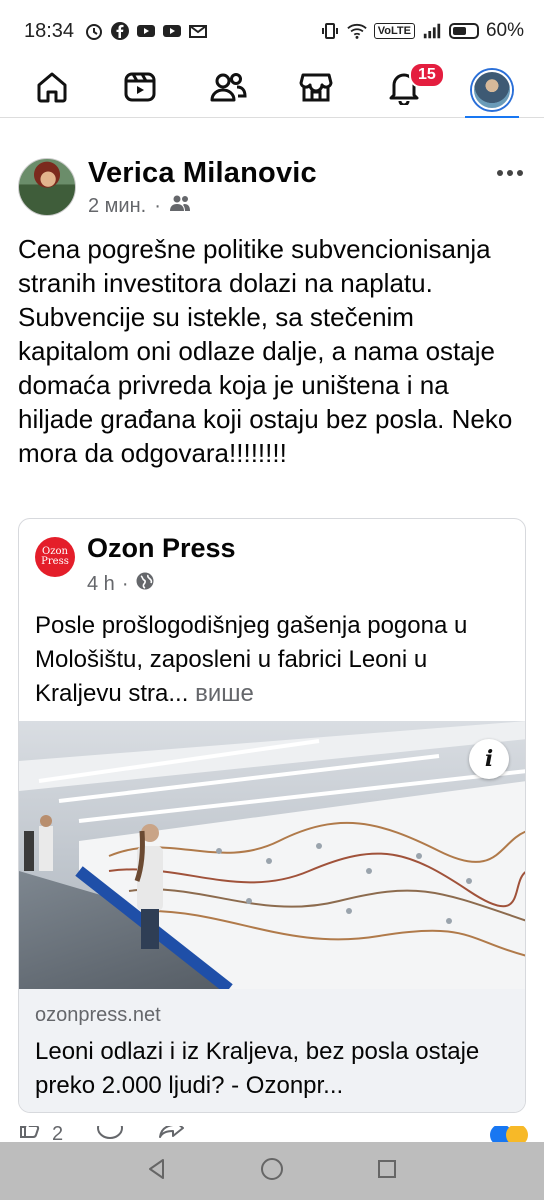  I want to click on status-right: VoLTE 60%, so click(422, 31).